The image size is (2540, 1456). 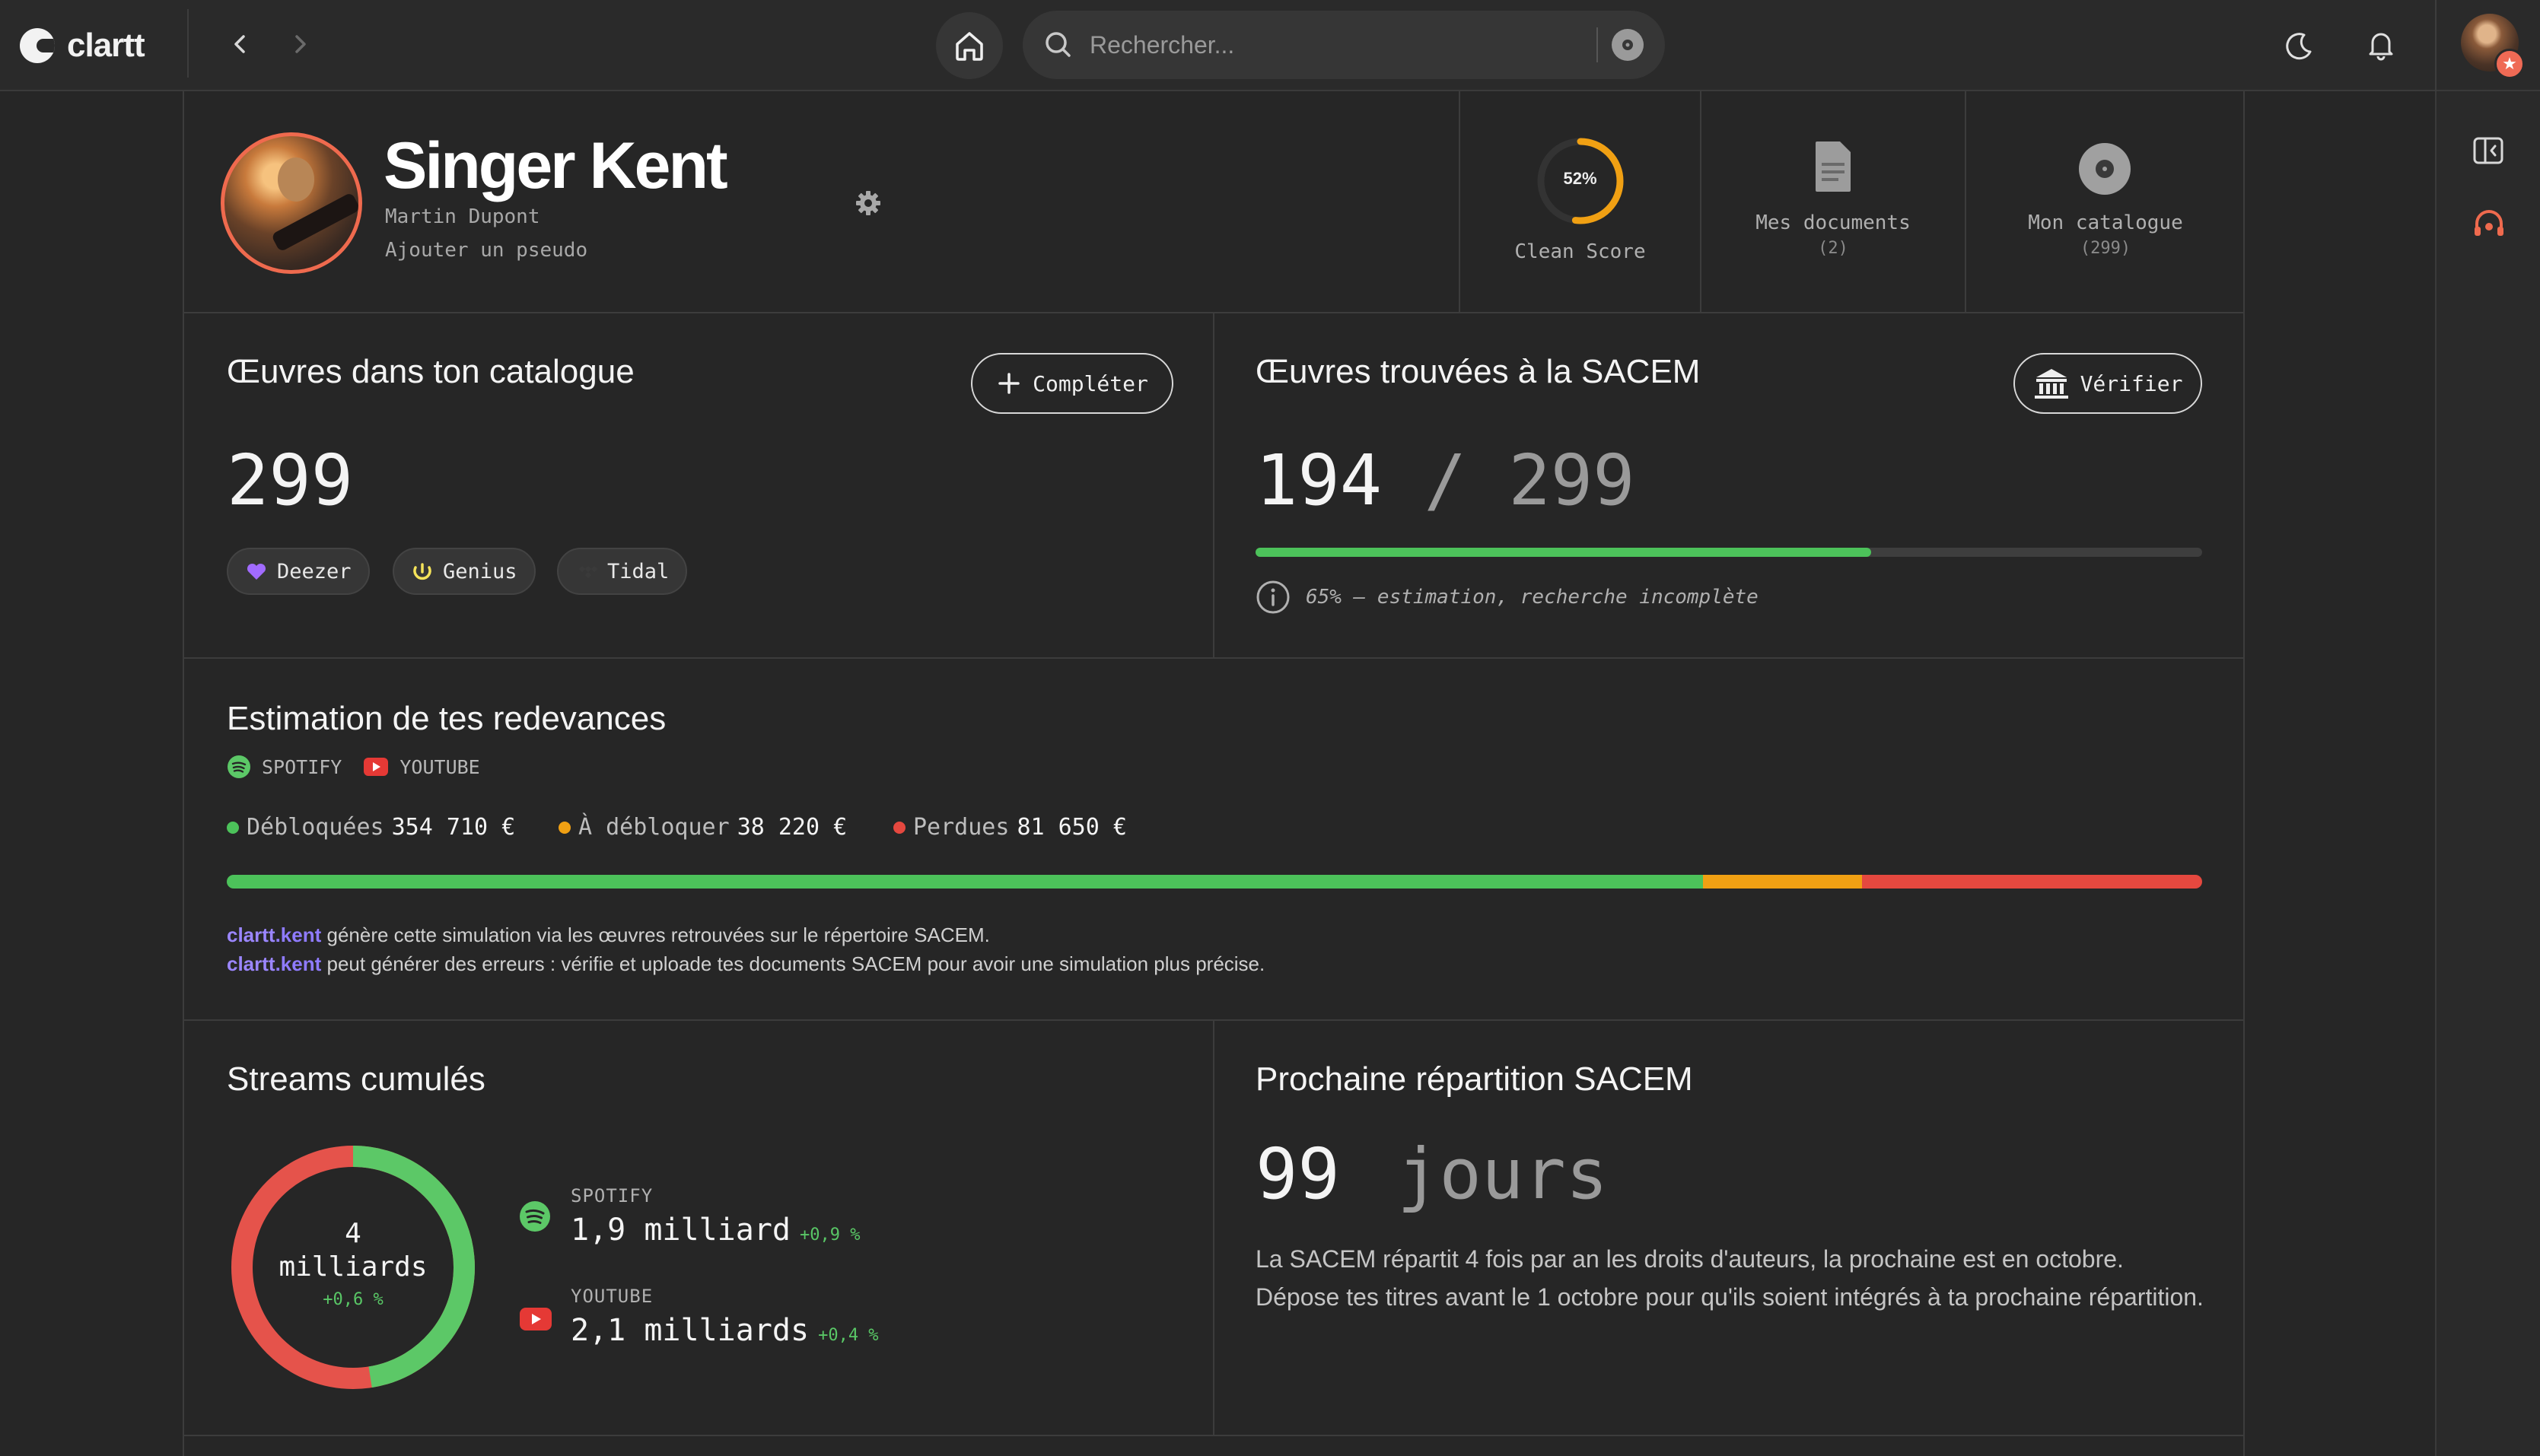 What do you see at coordinates (314, 571) in the screenshot?
I see `source-label: Deezer` at bounding box center [314, 571].